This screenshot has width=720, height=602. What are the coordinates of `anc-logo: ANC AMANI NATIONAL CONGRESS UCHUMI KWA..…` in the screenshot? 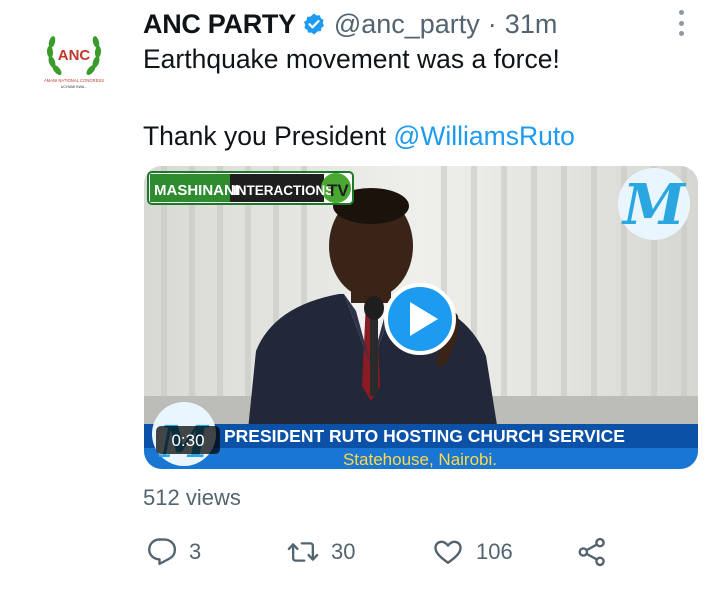 It's located at (74, 62).